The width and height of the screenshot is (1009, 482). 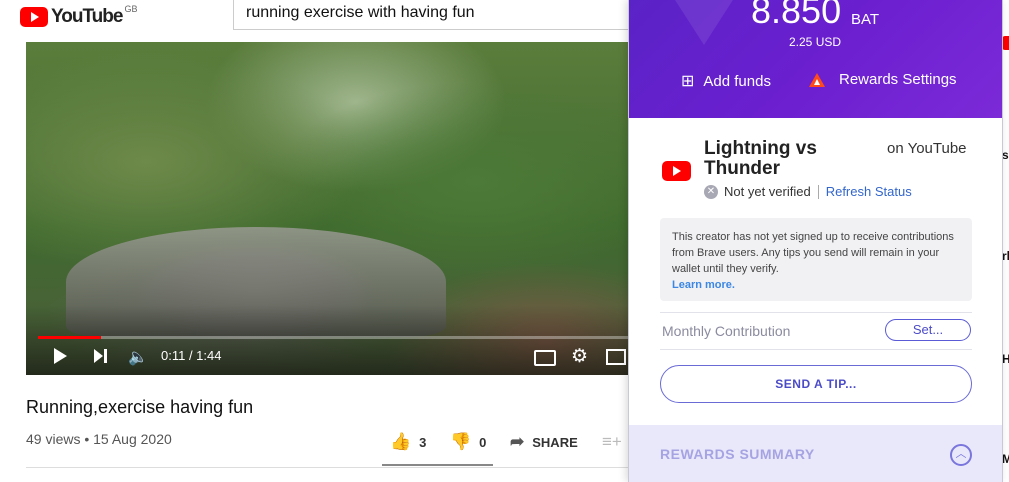 What do you see at coordinates (737, 81) in the screenshot?
I see `add-funds-label: Add funds` at bounding box center [737, 81].